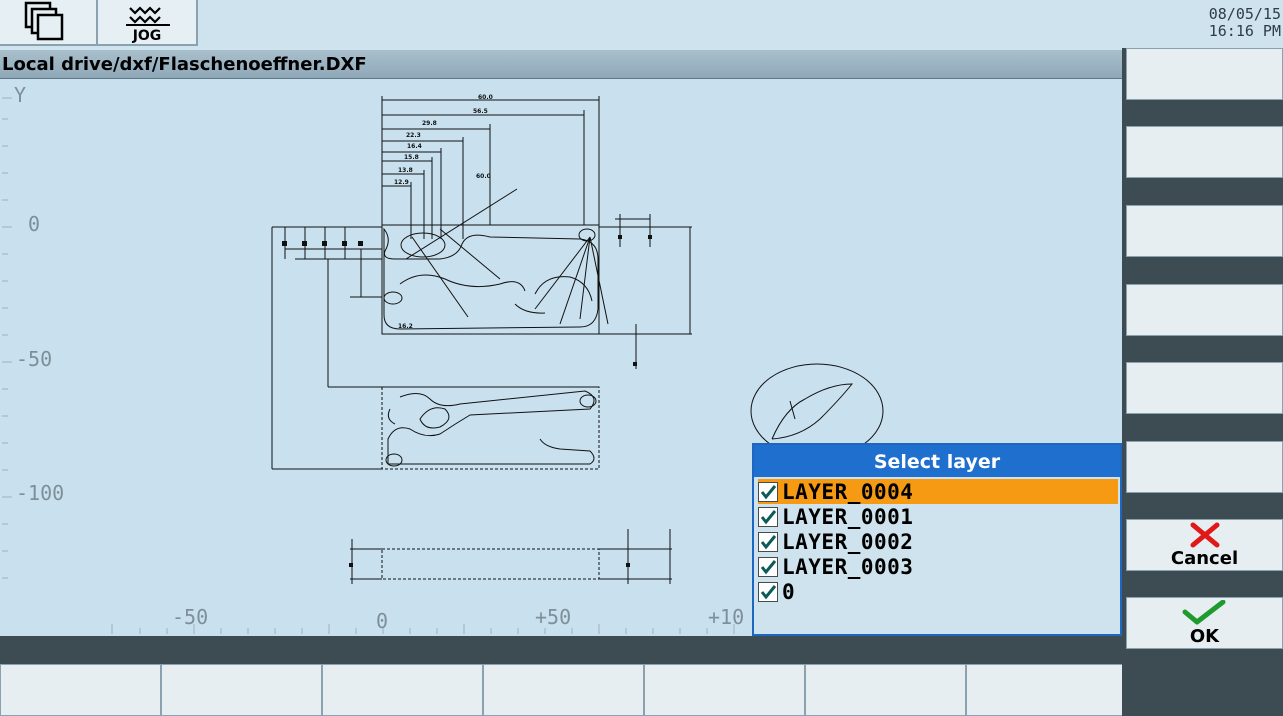 This screenshot has height=716, width=1283. What do you see at coordinates (553, 617) in the screenshot?
I see `x-tick-label: +50` at bounding box center [553, 617].